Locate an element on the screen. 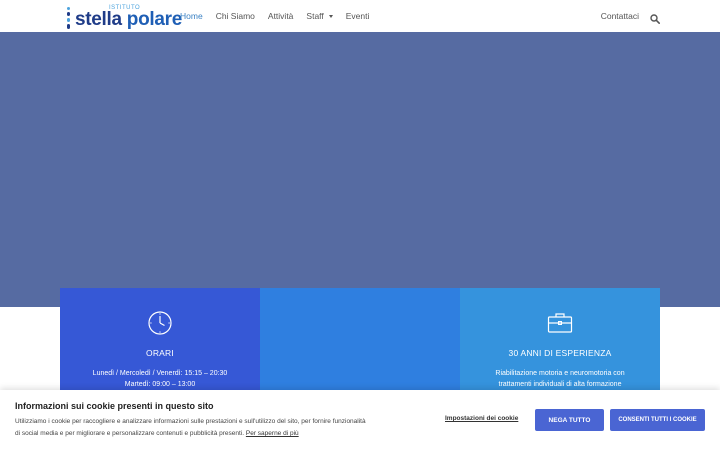 The image size is (720, 450). feature-middle is located at coordinates (360, 343).